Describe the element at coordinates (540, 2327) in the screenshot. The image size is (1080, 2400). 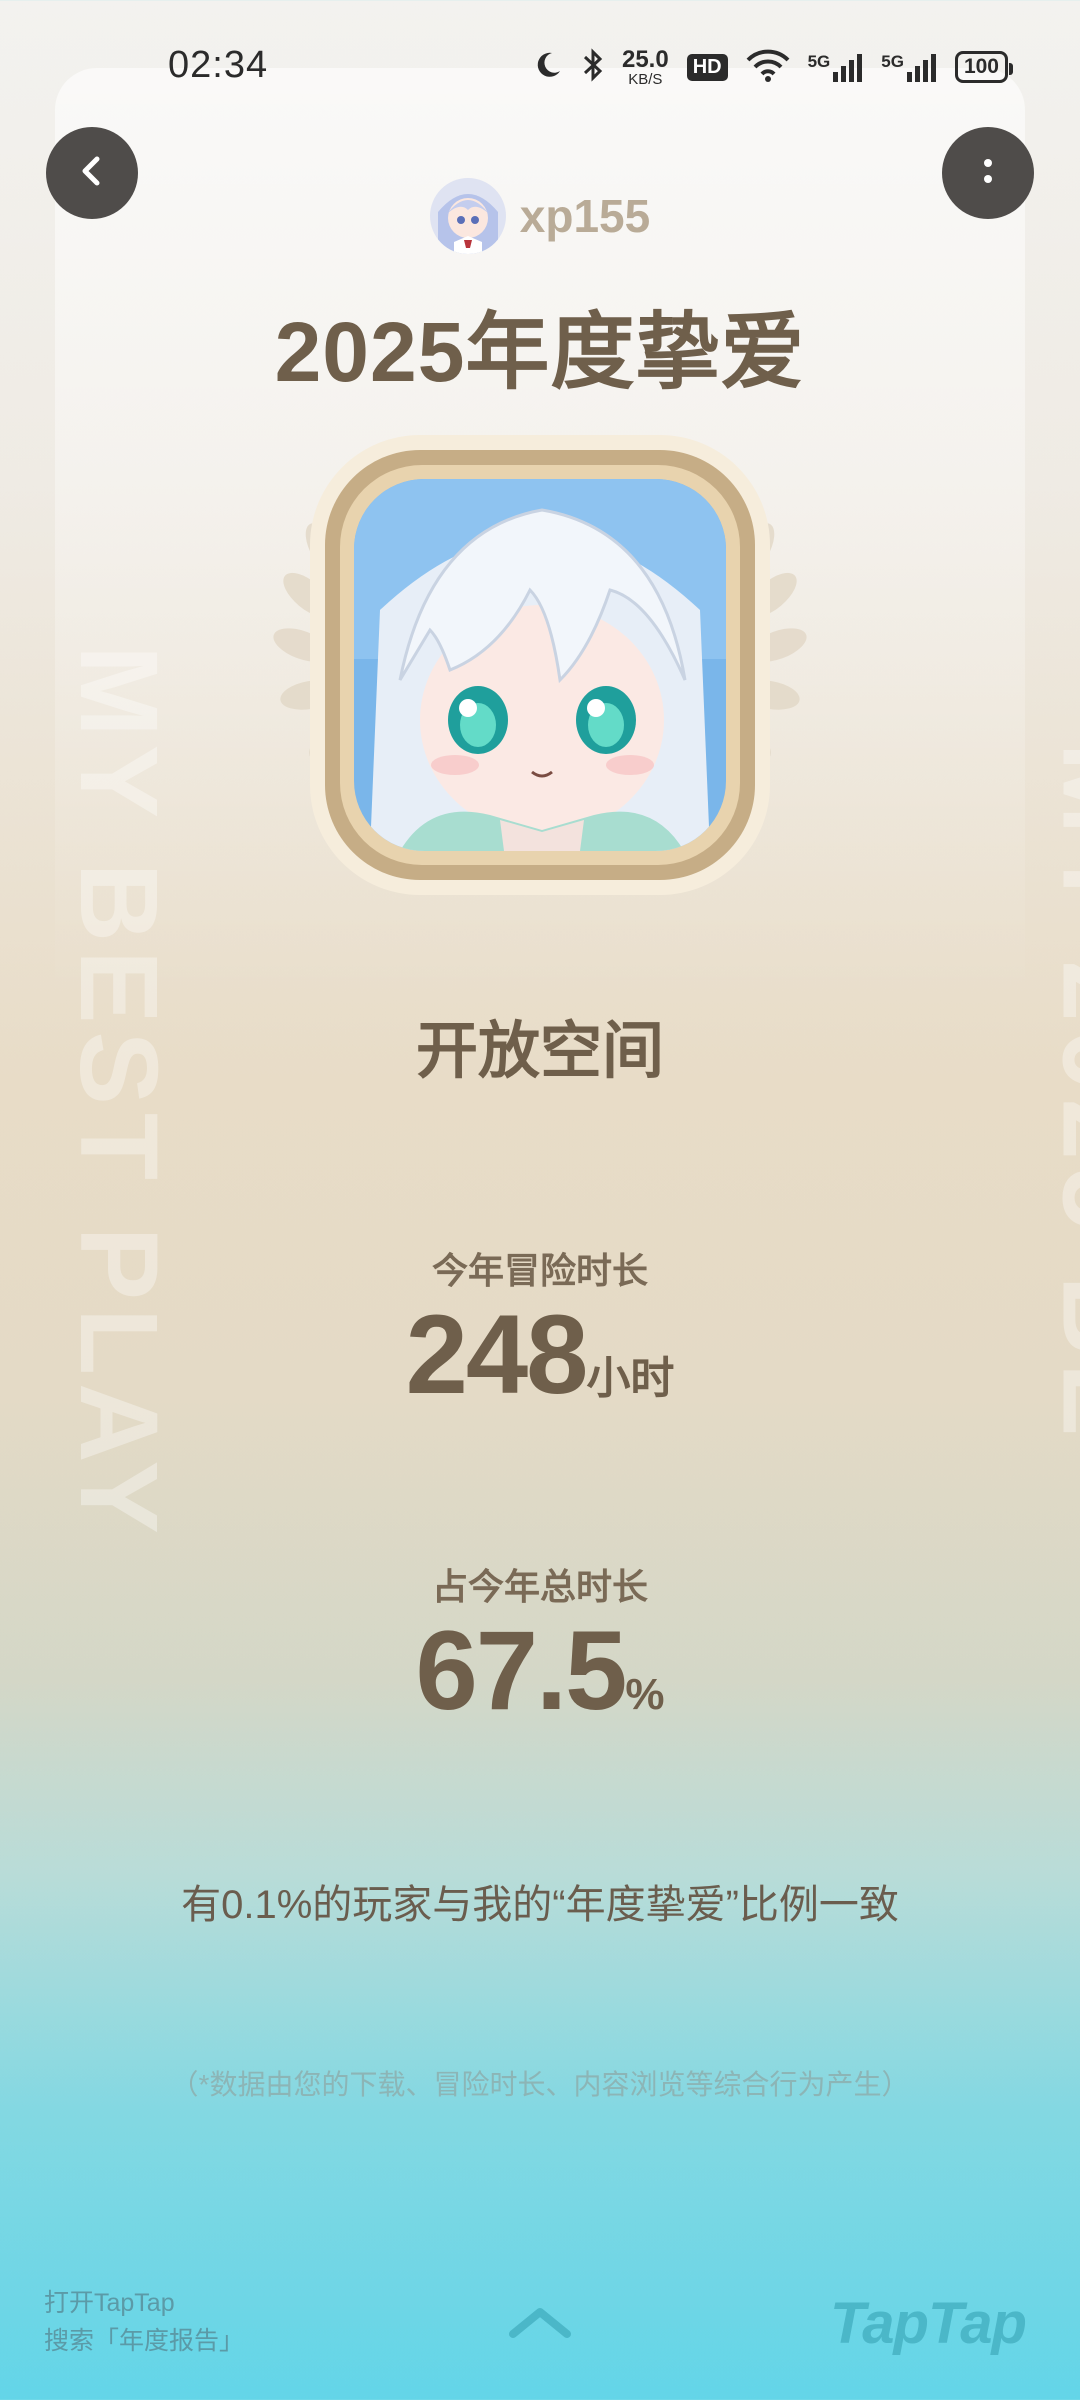
I see `chevron-up-icon` at that location.